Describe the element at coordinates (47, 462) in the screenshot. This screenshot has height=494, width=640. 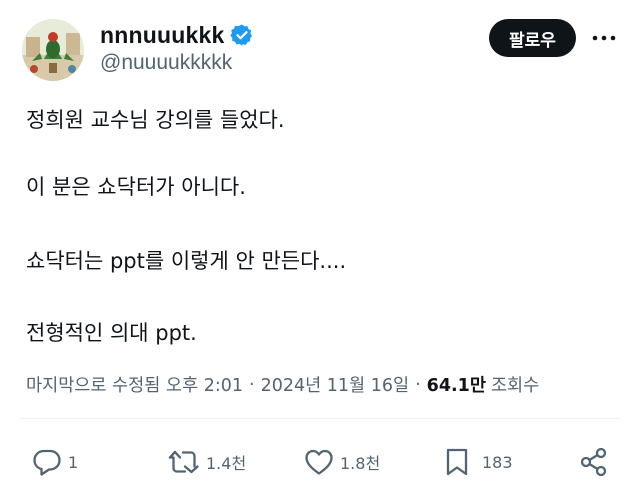
I see `reply-icon` at that location.